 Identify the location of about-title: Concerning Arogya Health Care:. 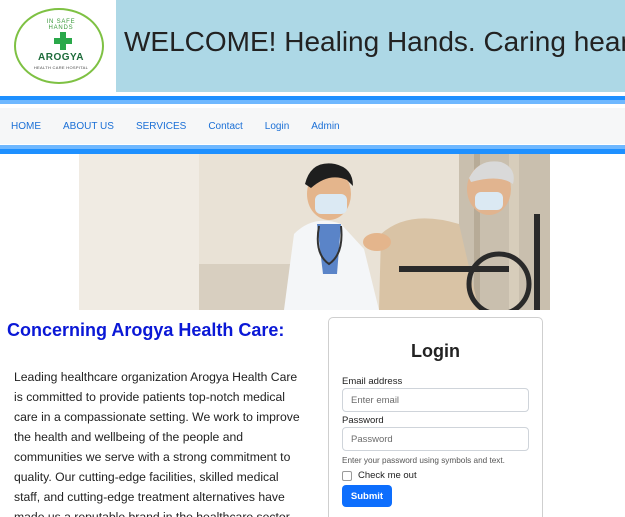
(146, 330).